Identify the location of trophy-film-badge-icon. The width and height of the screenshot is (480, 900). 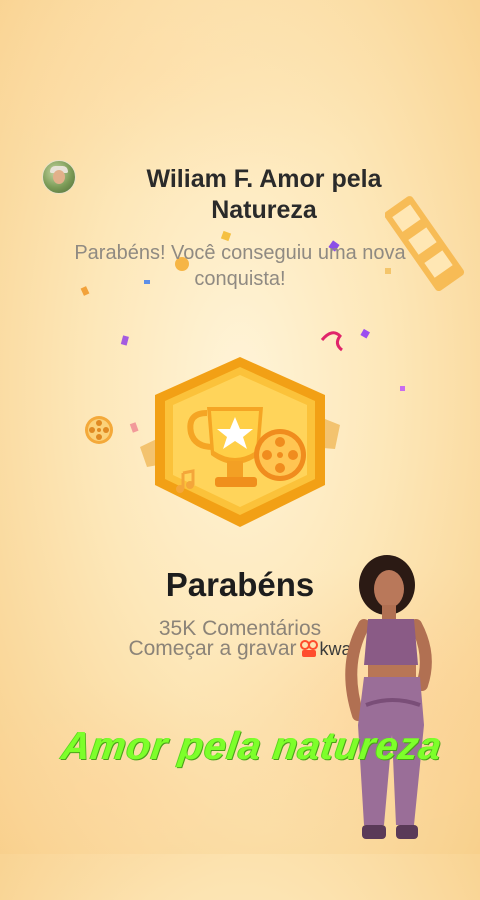
(240, 442).